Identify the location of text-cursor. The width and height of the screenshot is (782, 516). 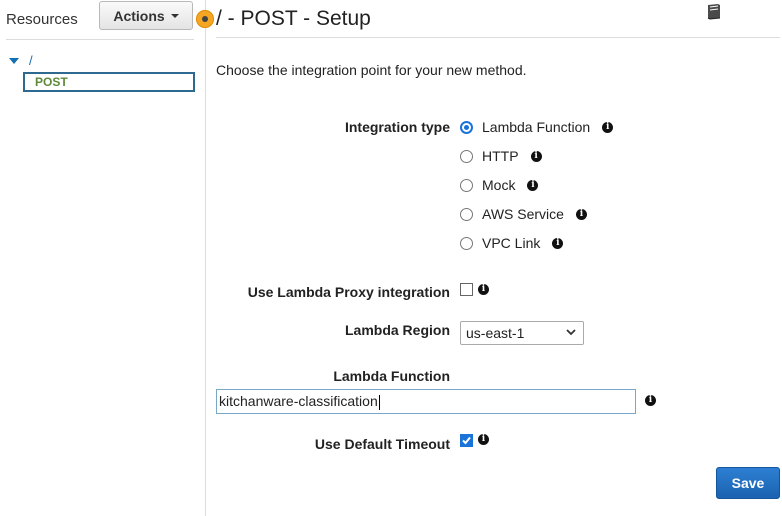
(379, 402).